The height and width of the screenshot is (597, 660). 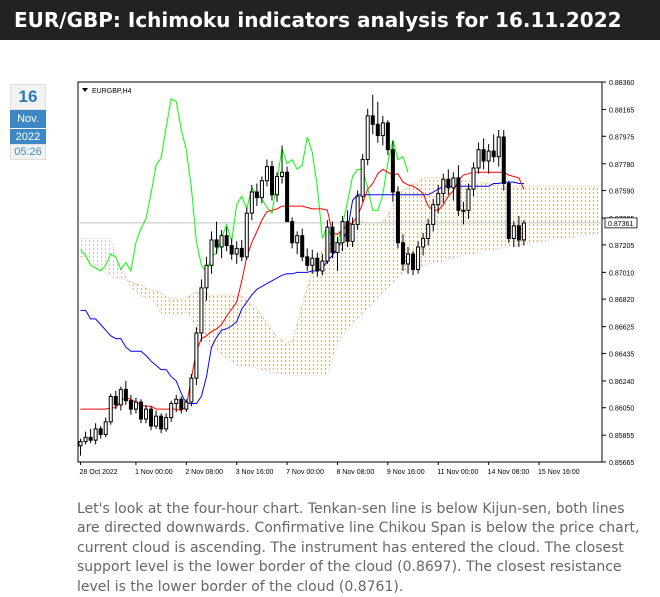 I want to click on y-tick-label: 0.85665, so click(x=621, y=463).